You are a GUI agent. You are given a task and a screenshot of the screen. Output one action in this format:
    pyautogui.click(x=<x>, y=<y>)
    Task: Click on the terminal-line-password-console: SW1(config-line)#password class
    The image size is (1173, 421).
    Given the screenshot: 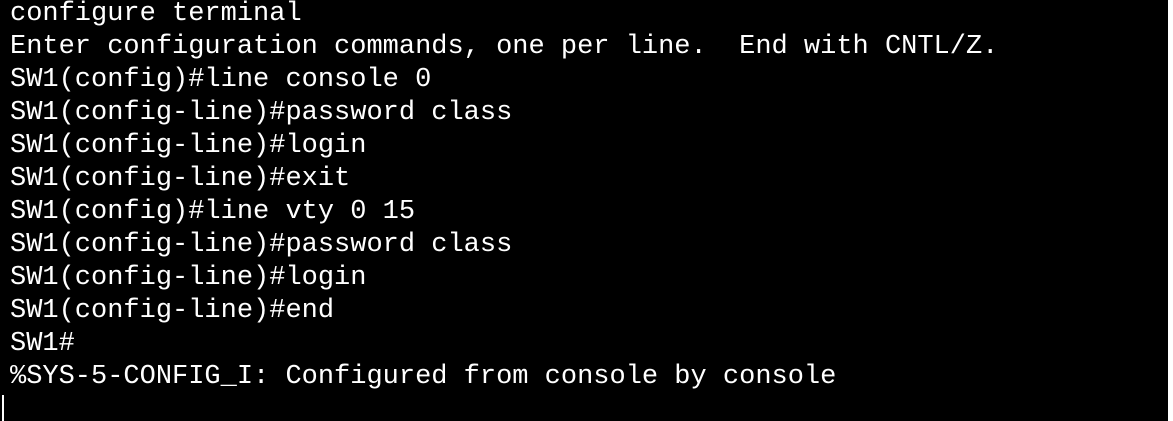 What is the action you would take?
    pyautogui.click(x=261, y=113)
    